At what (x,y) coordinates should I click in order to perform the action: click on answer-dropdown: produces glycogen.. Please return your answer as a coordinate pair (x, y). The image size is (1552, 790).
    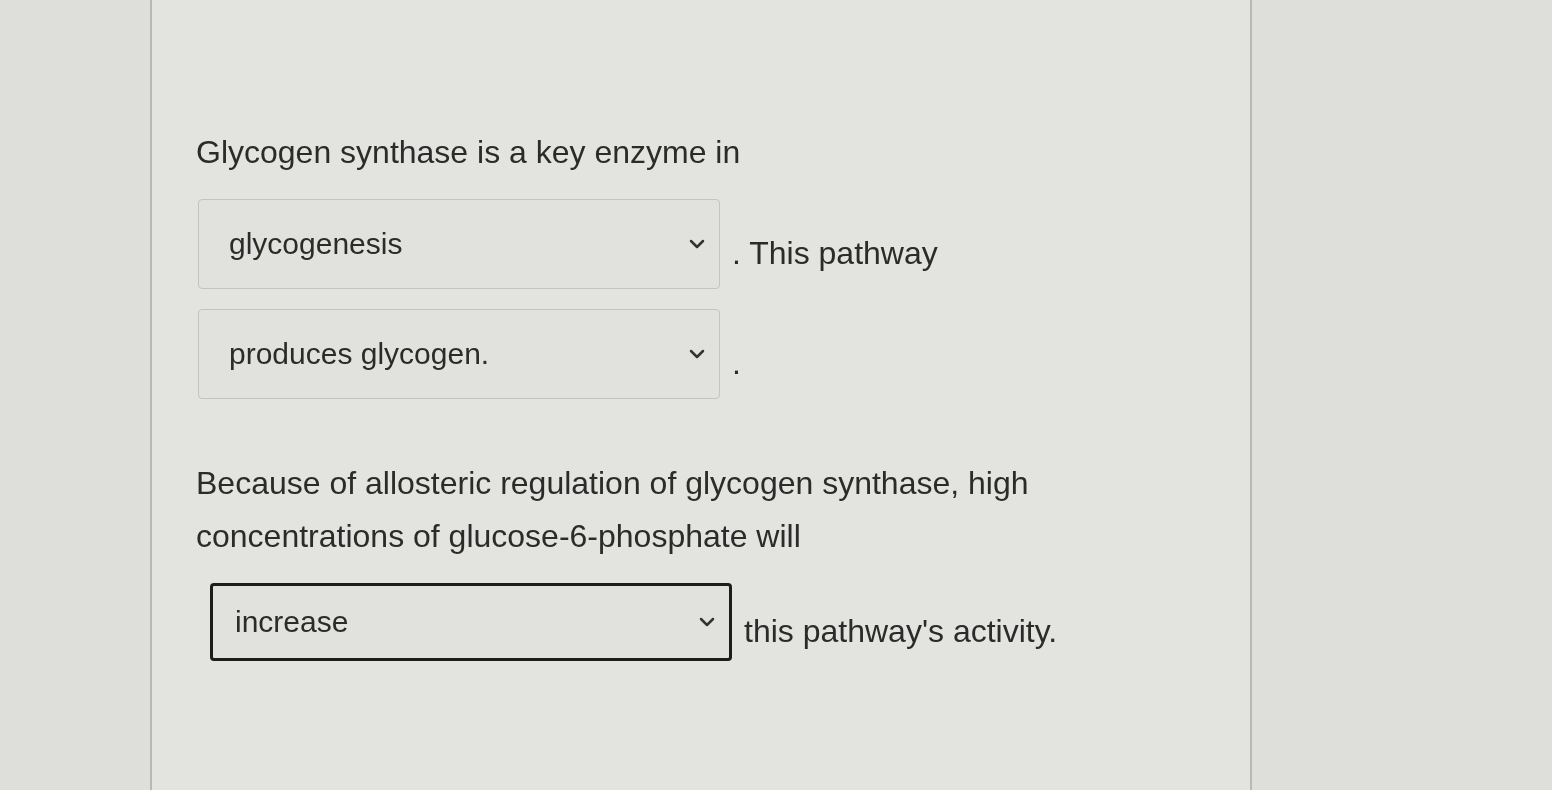
    Looking at the image, I should click on (459, 354).